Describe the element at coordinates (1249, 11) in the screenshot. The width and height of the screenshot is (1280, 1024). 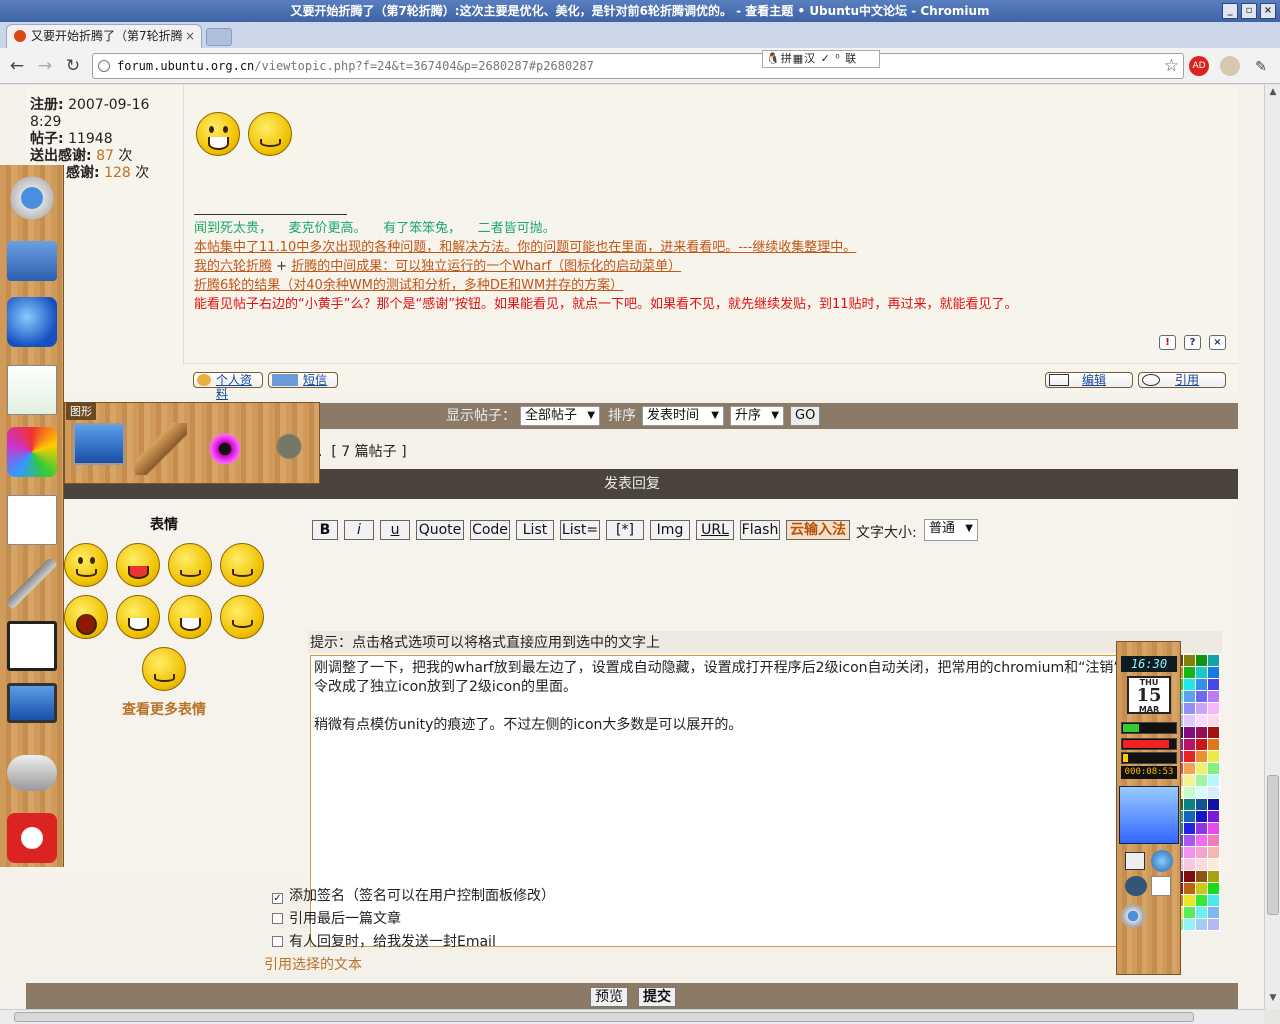
I see `maximize-button: ▫` at that location.